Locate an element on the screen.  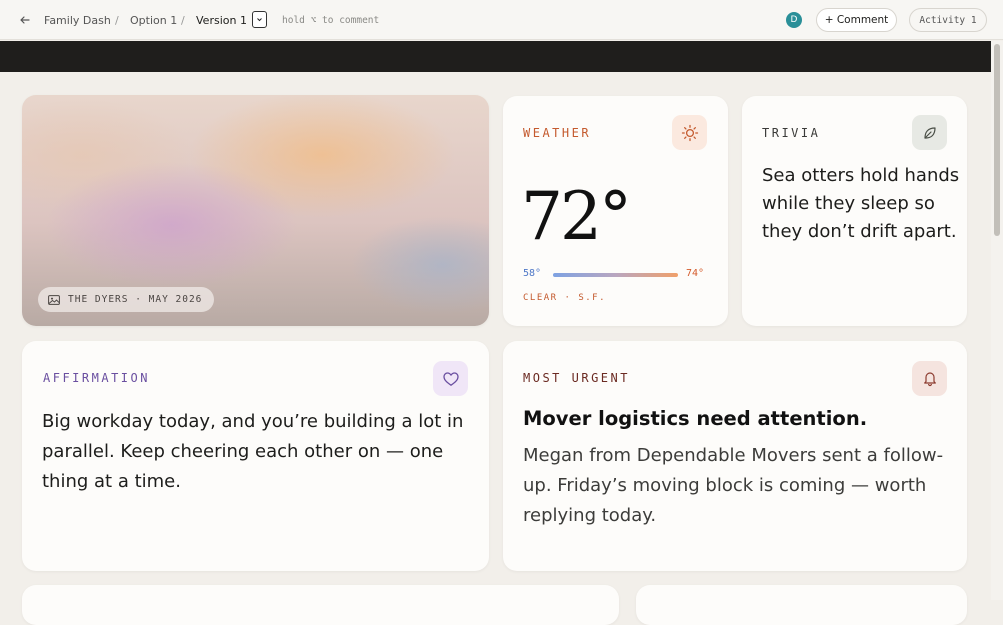
chevron-down-icon is located at coordinates (259, 20).